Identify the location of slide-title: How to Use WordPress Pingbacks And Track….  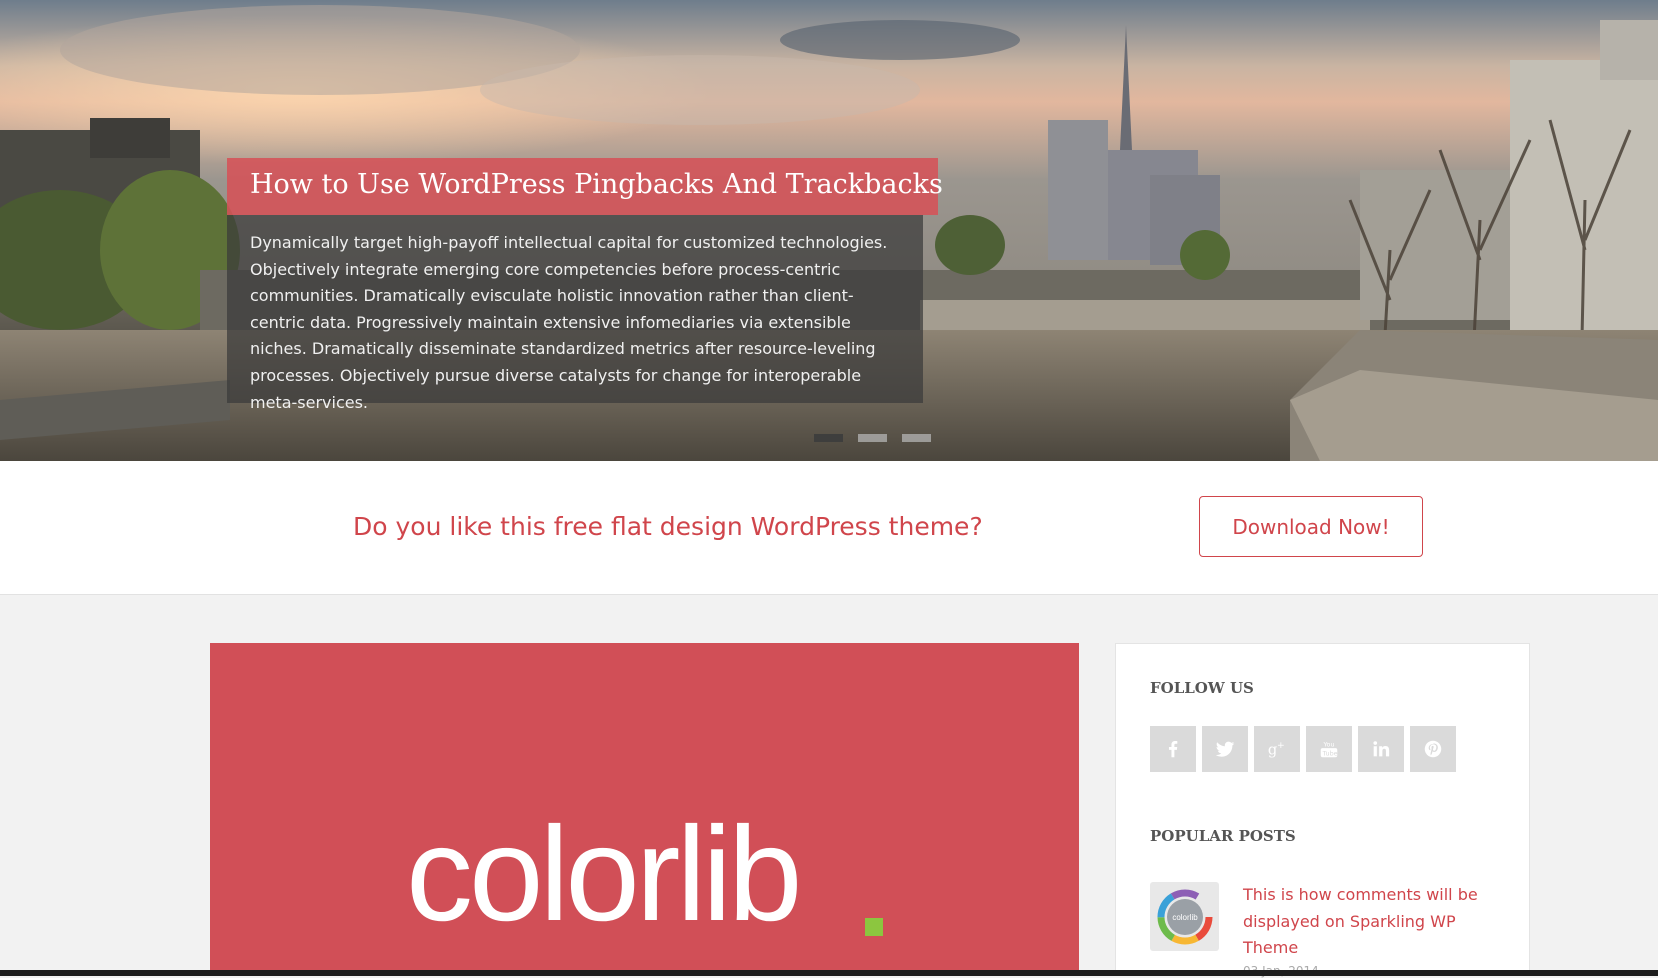
(596, 184).